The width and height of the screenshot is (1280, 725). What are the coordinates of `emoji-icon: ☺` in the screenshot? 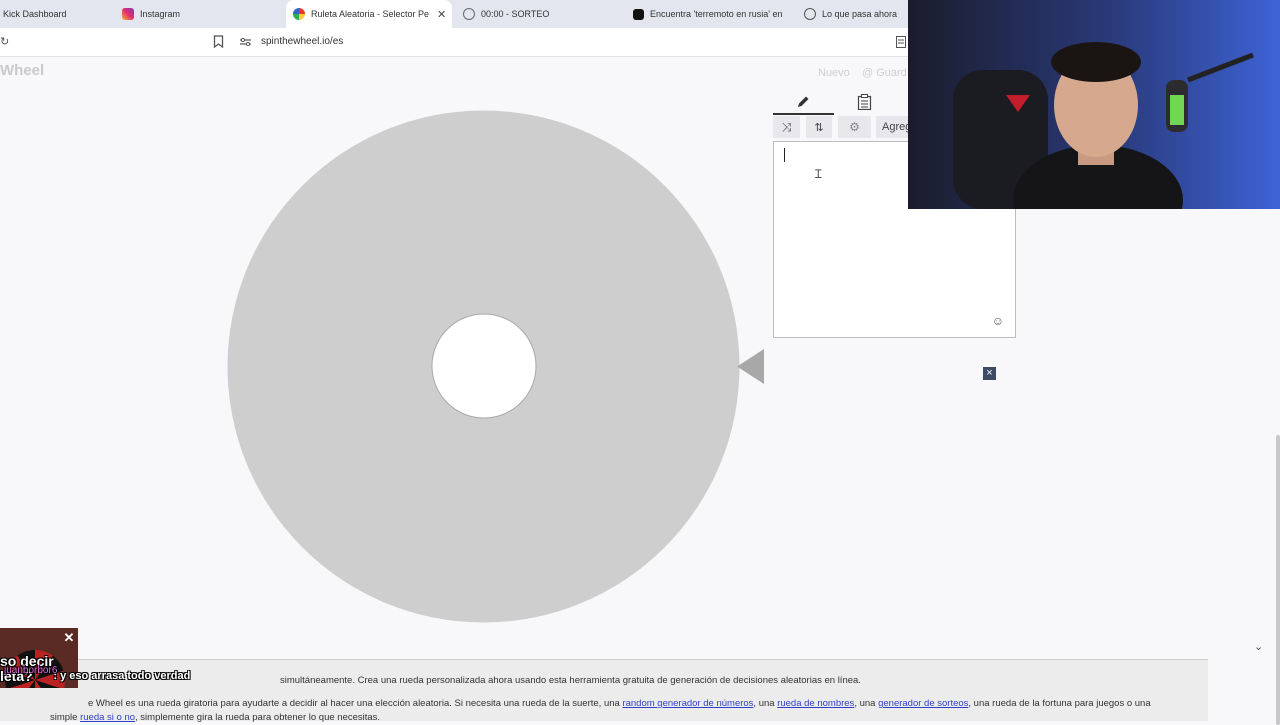 It's located at (998, 321).